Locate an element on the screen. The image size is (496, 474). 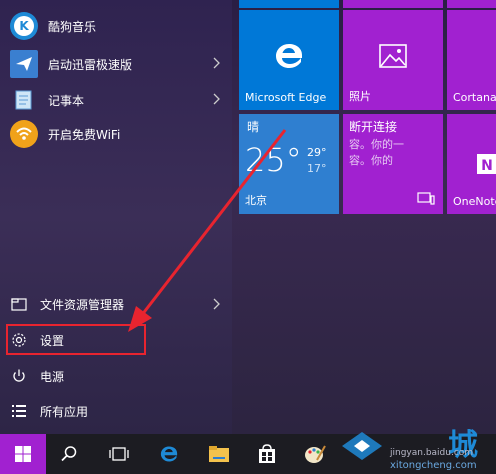
power-label: 电源 is located at coordinates (52, 376).